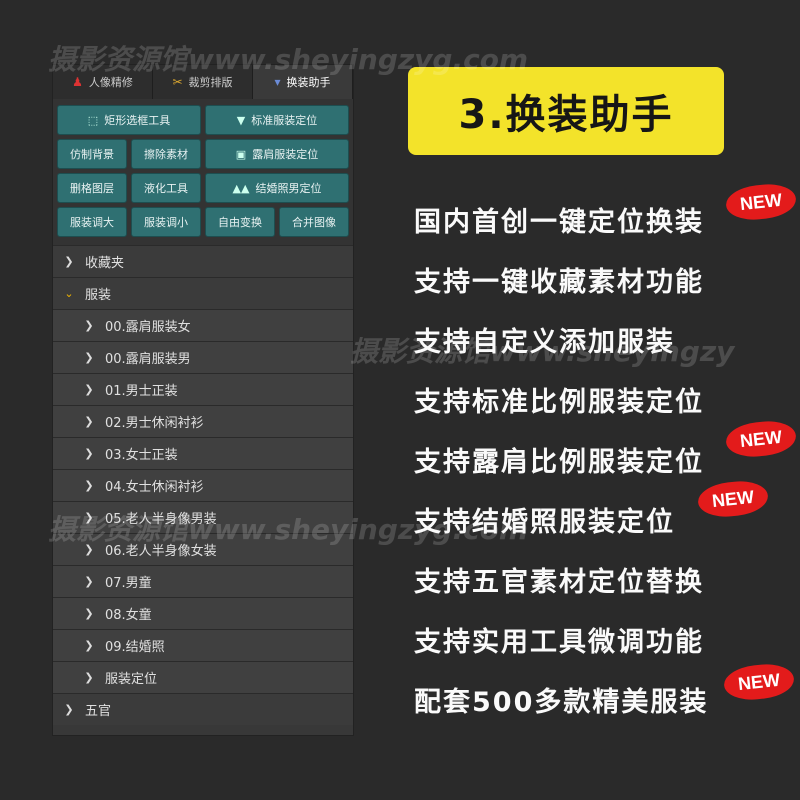 The image size is (800, 800). Describe the element at coordinates (277, 82) in the screenshot. I see `suit-icon: ▾` at that location.